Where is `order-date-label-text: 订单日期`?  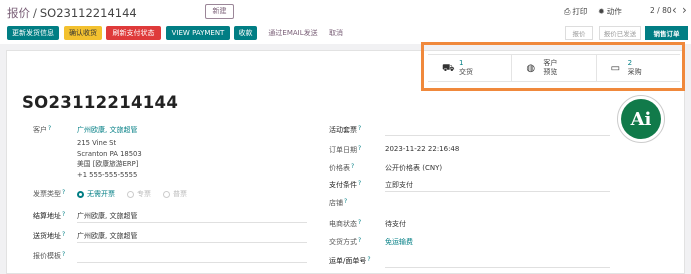 order-date-label-text: 订单日期 is located at coordinates (343, 150).